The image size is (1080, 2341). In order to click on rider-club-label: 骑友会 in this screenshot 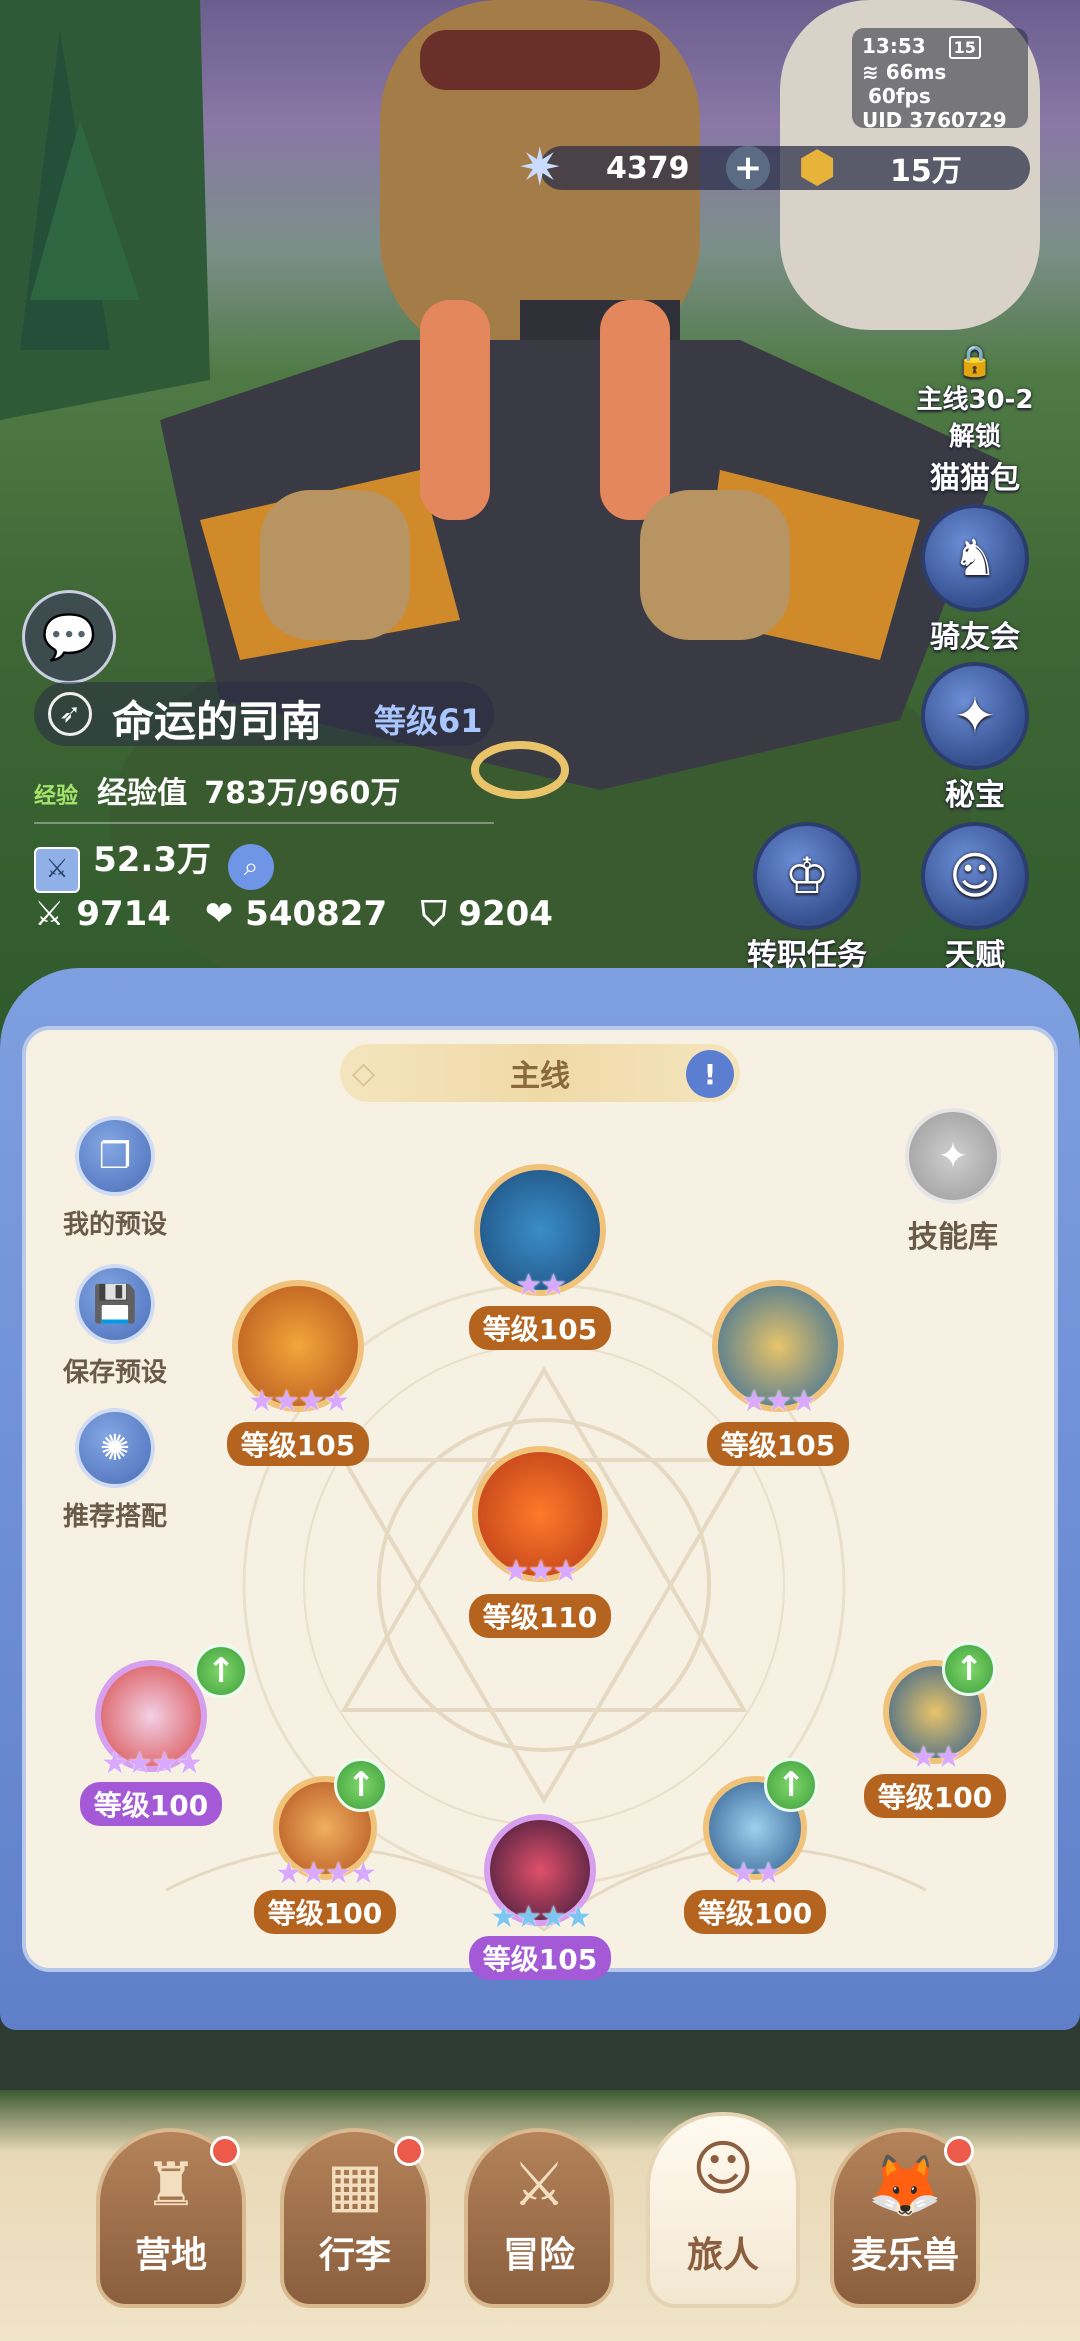, I will do `click(975, 637)`.